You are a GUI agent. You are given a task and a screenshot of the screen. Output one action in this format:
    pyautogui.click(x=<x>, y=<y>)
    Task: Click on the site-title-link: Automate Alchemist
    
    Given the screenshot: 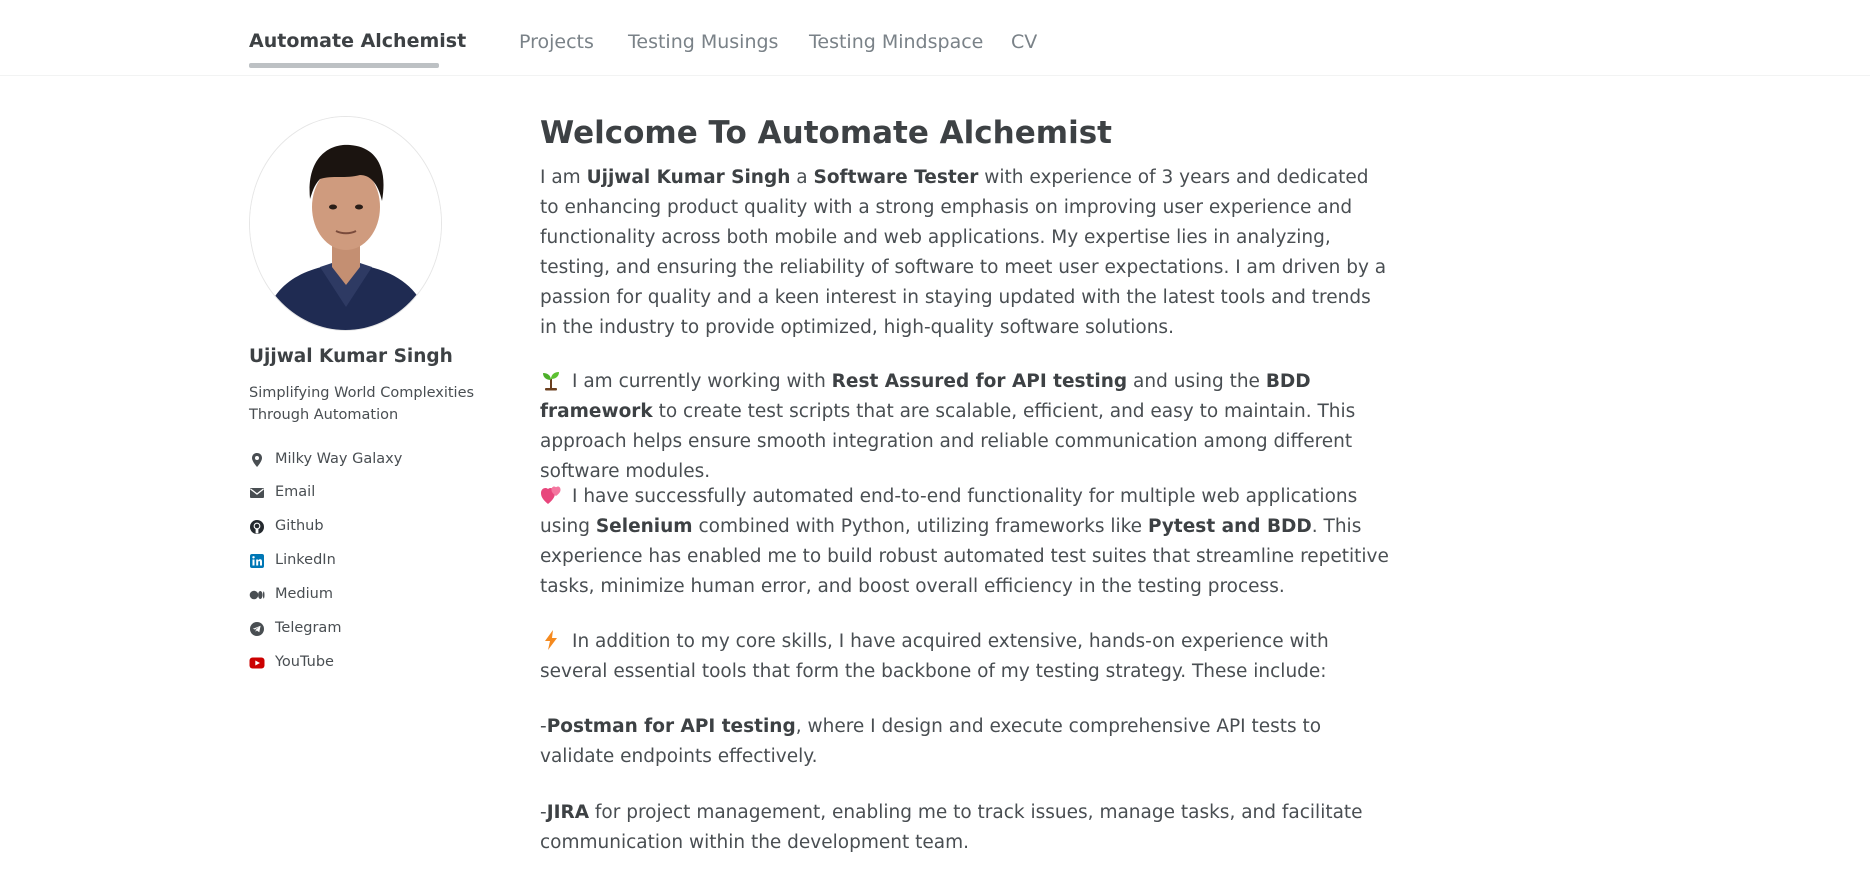 What is the action you would take?
    pyautogui.click(x=357, y=41)
    